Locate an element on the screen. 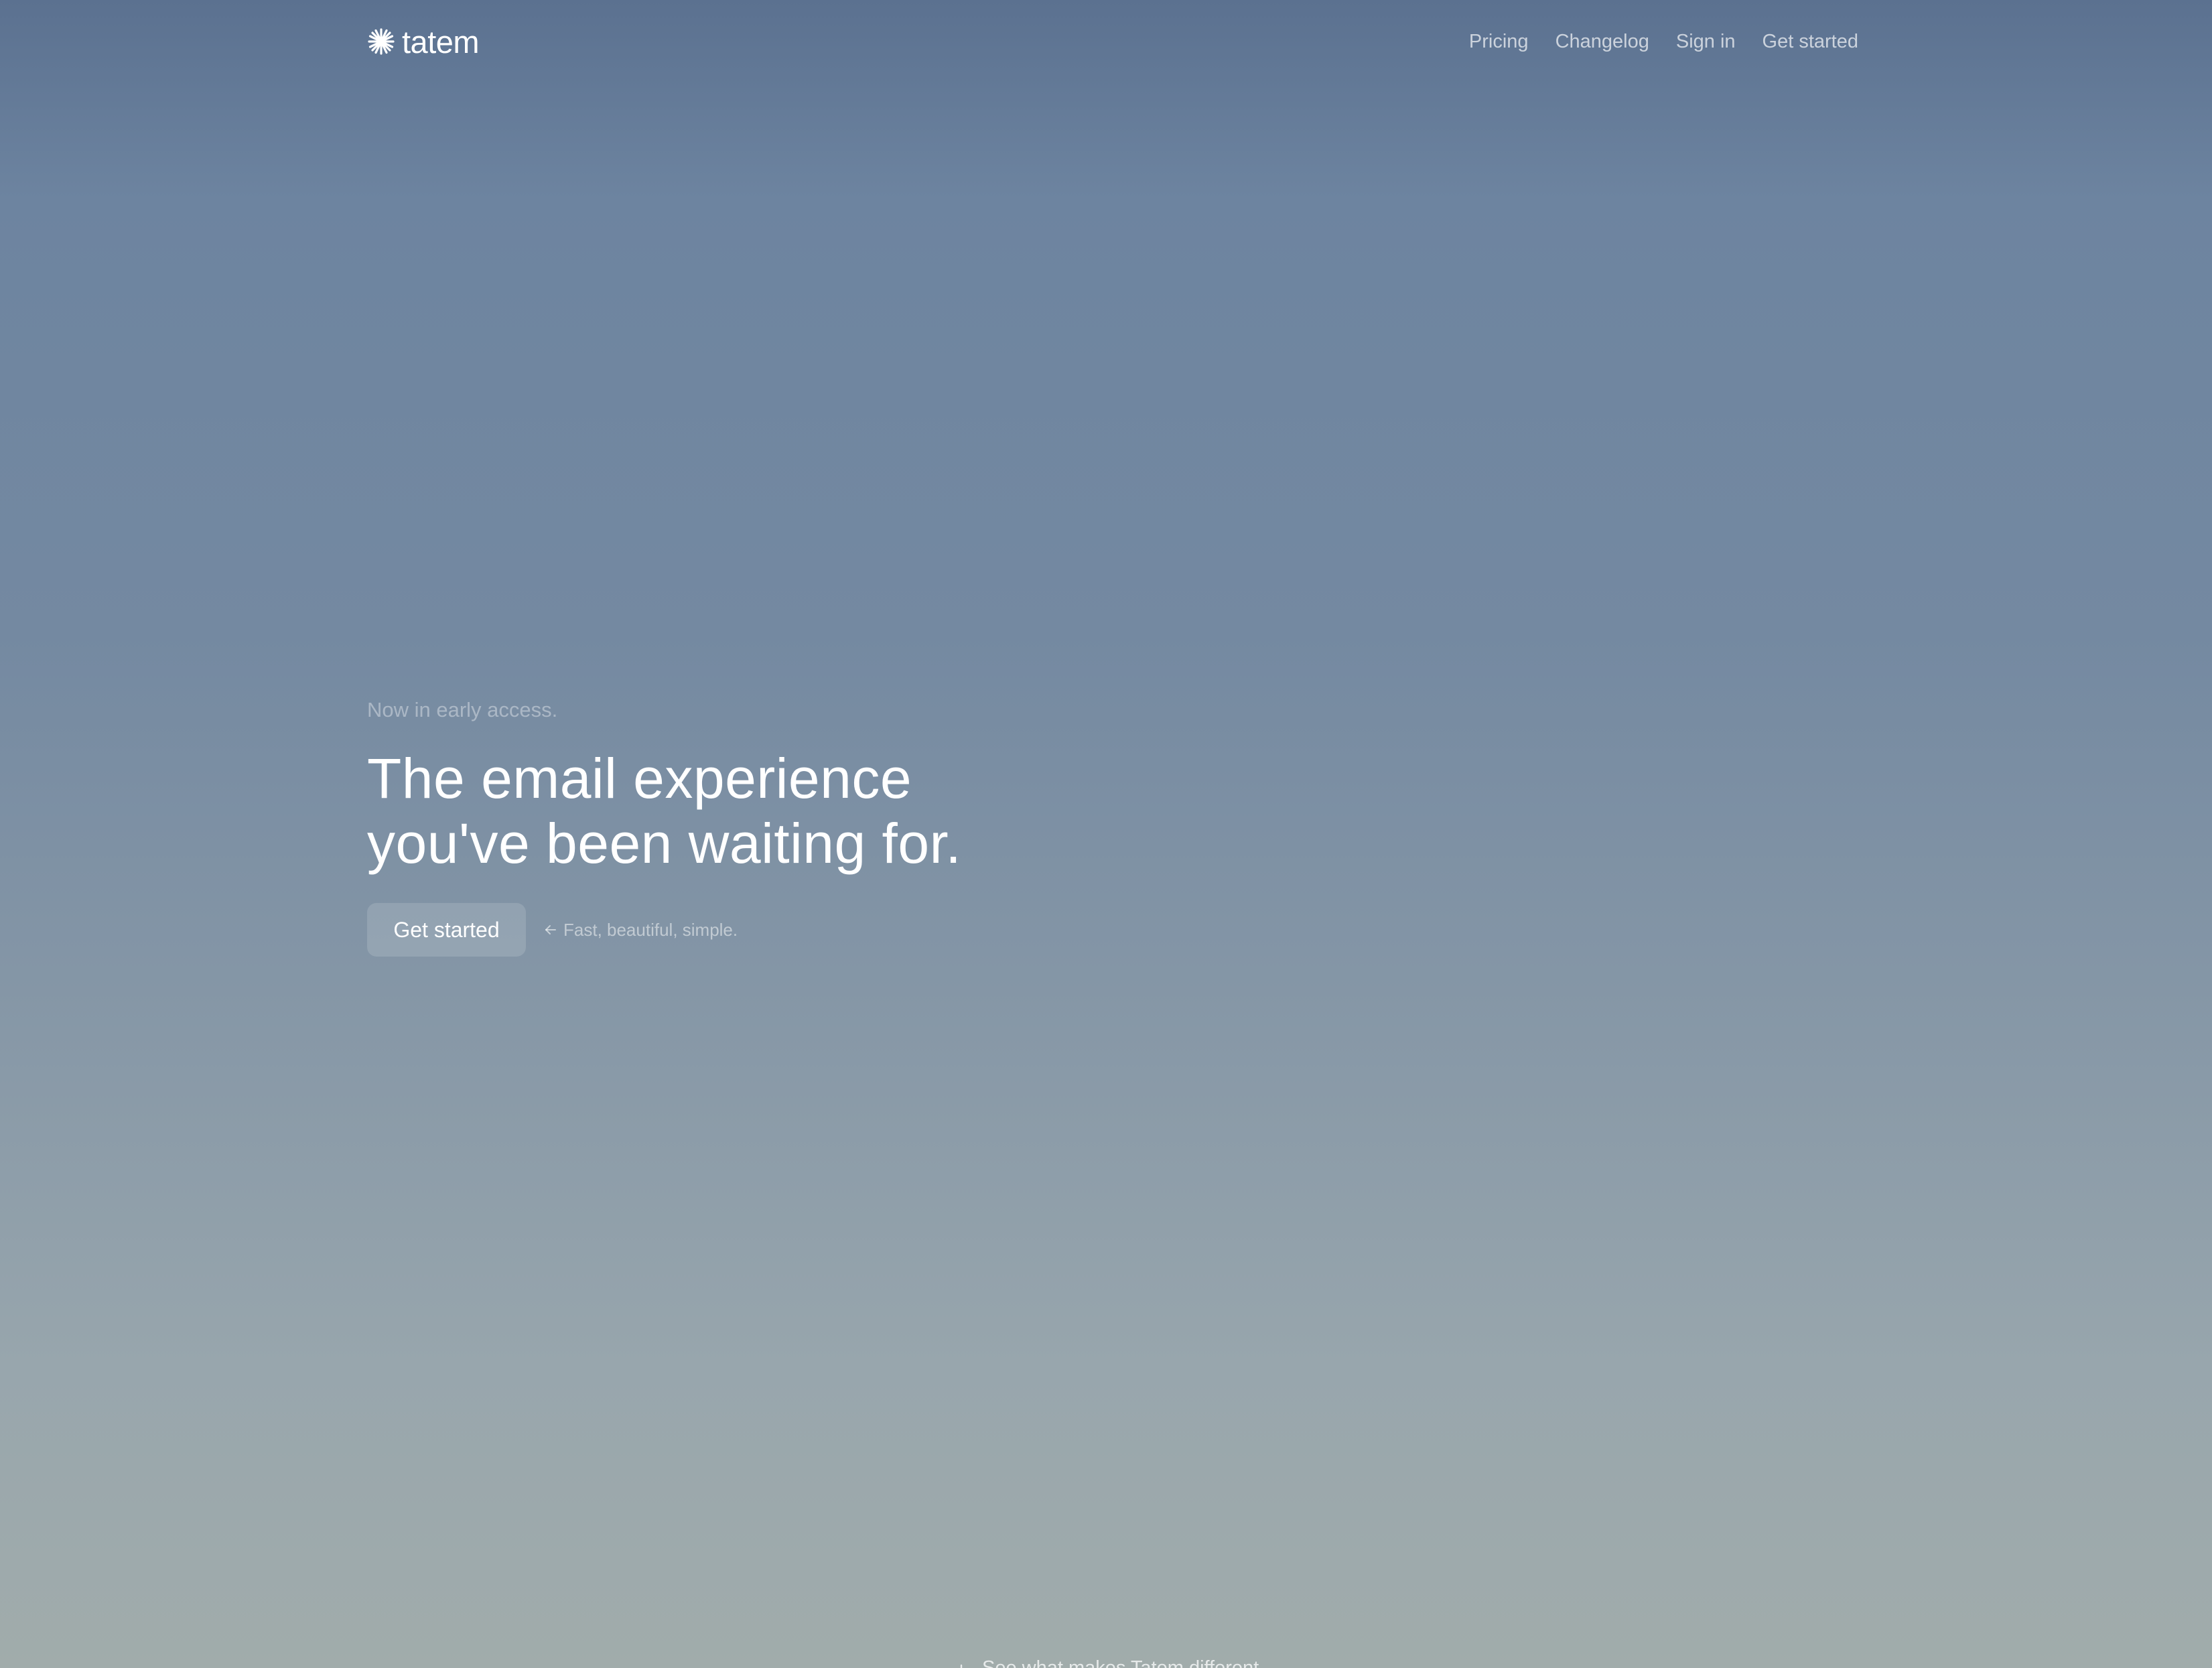 This screenshot has height=1668, width=2212. headline-line-2: you've been waiting for. is located at coordinates (664, 844).